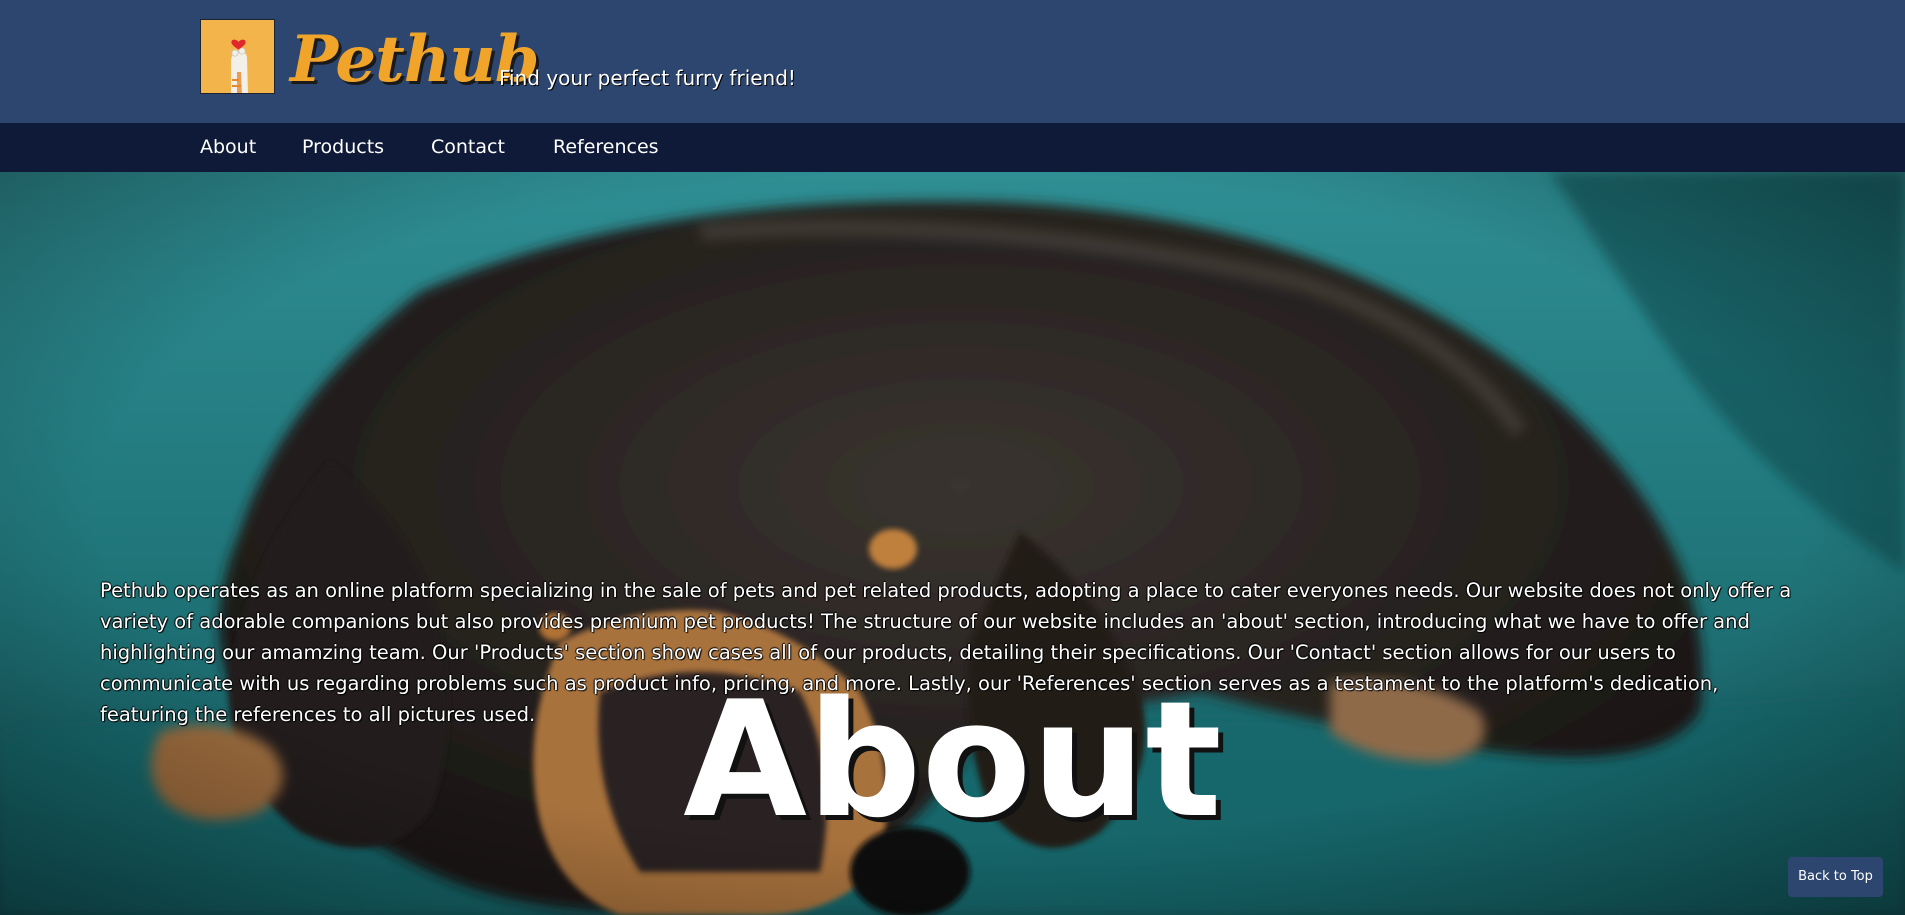  What do you see at coordinates (952, 759) in the screenshot?
I see `about-title: About` at bounding box center [952, 759].